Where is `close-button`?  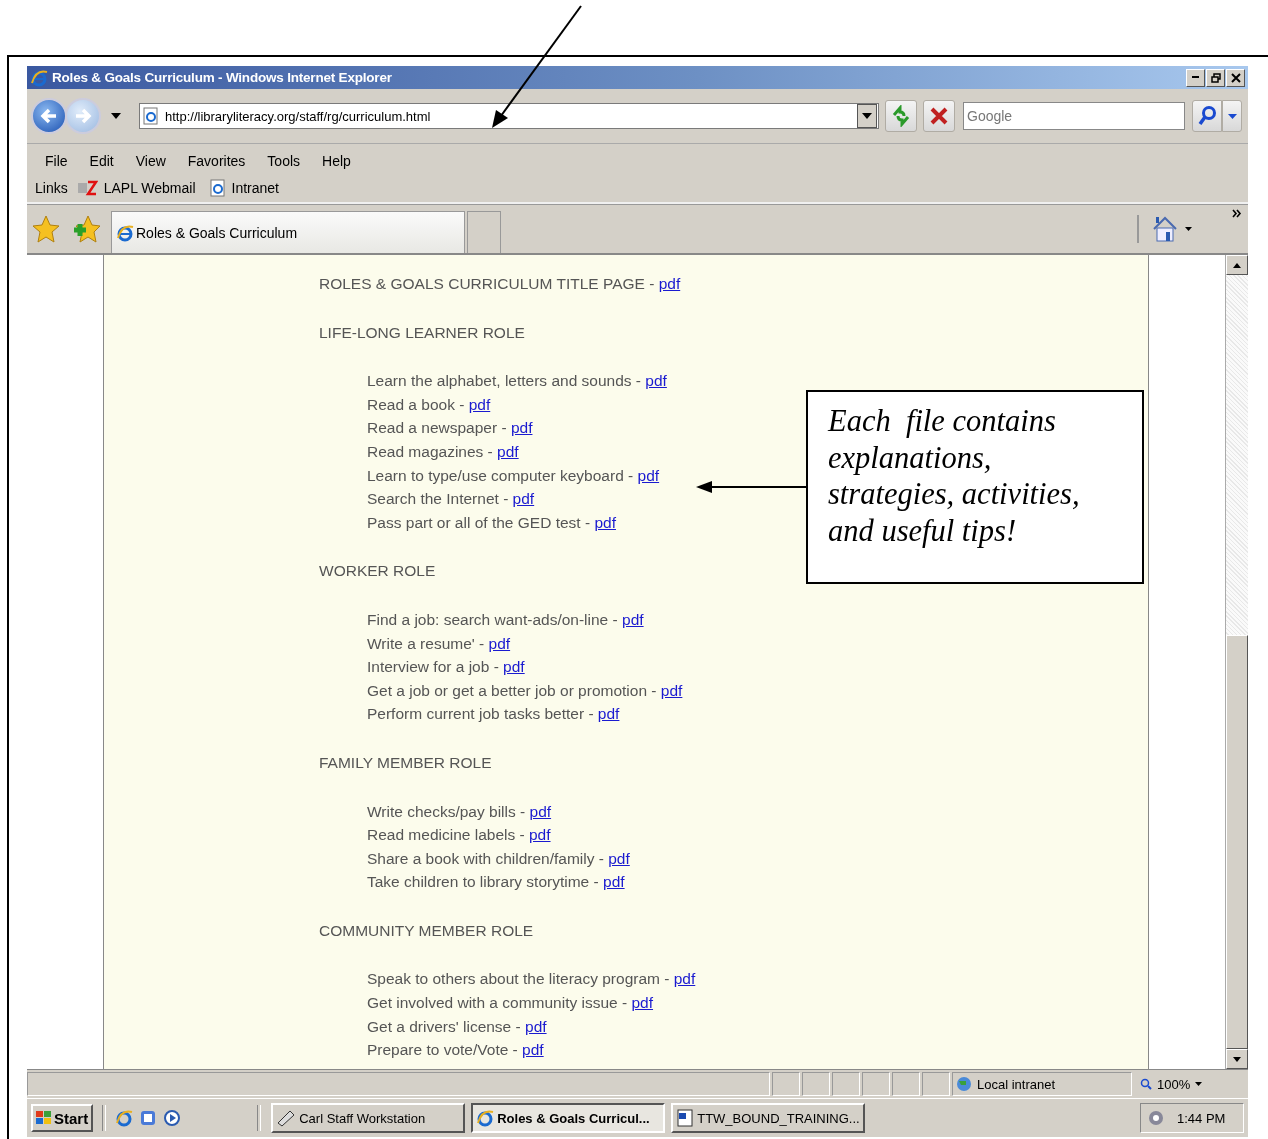
close-button is located at coordinates (1235, 77).